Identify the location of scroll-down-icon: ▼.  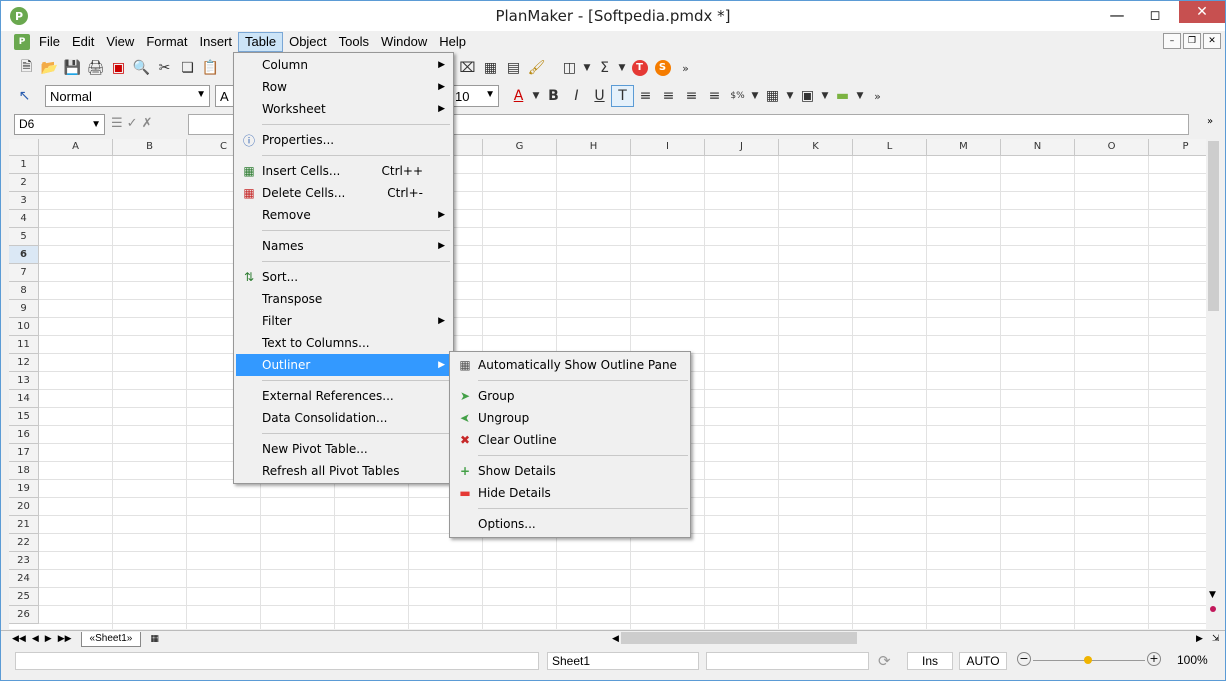
(1212, 595).